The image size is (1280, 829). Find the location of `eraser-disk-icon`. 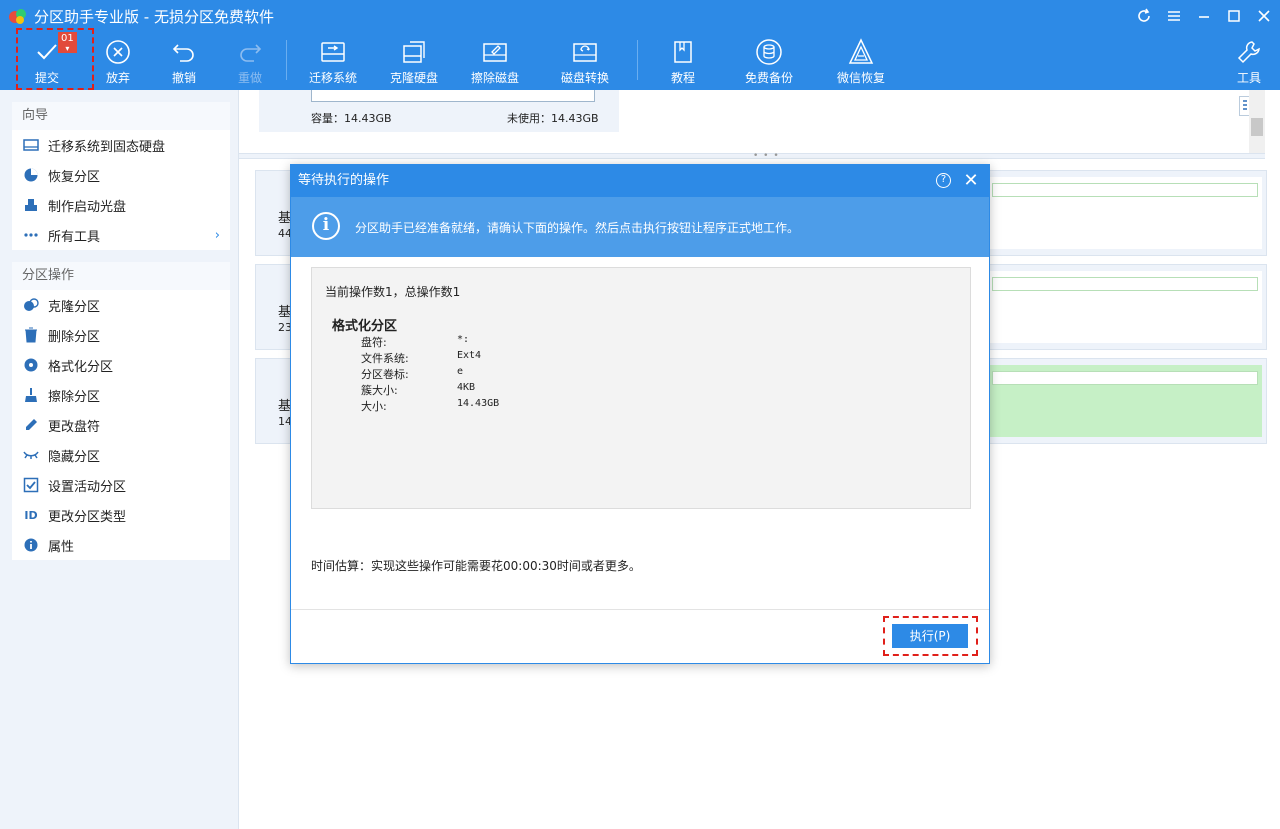

eraser-disk-icon is located at coordinates (495, 52).